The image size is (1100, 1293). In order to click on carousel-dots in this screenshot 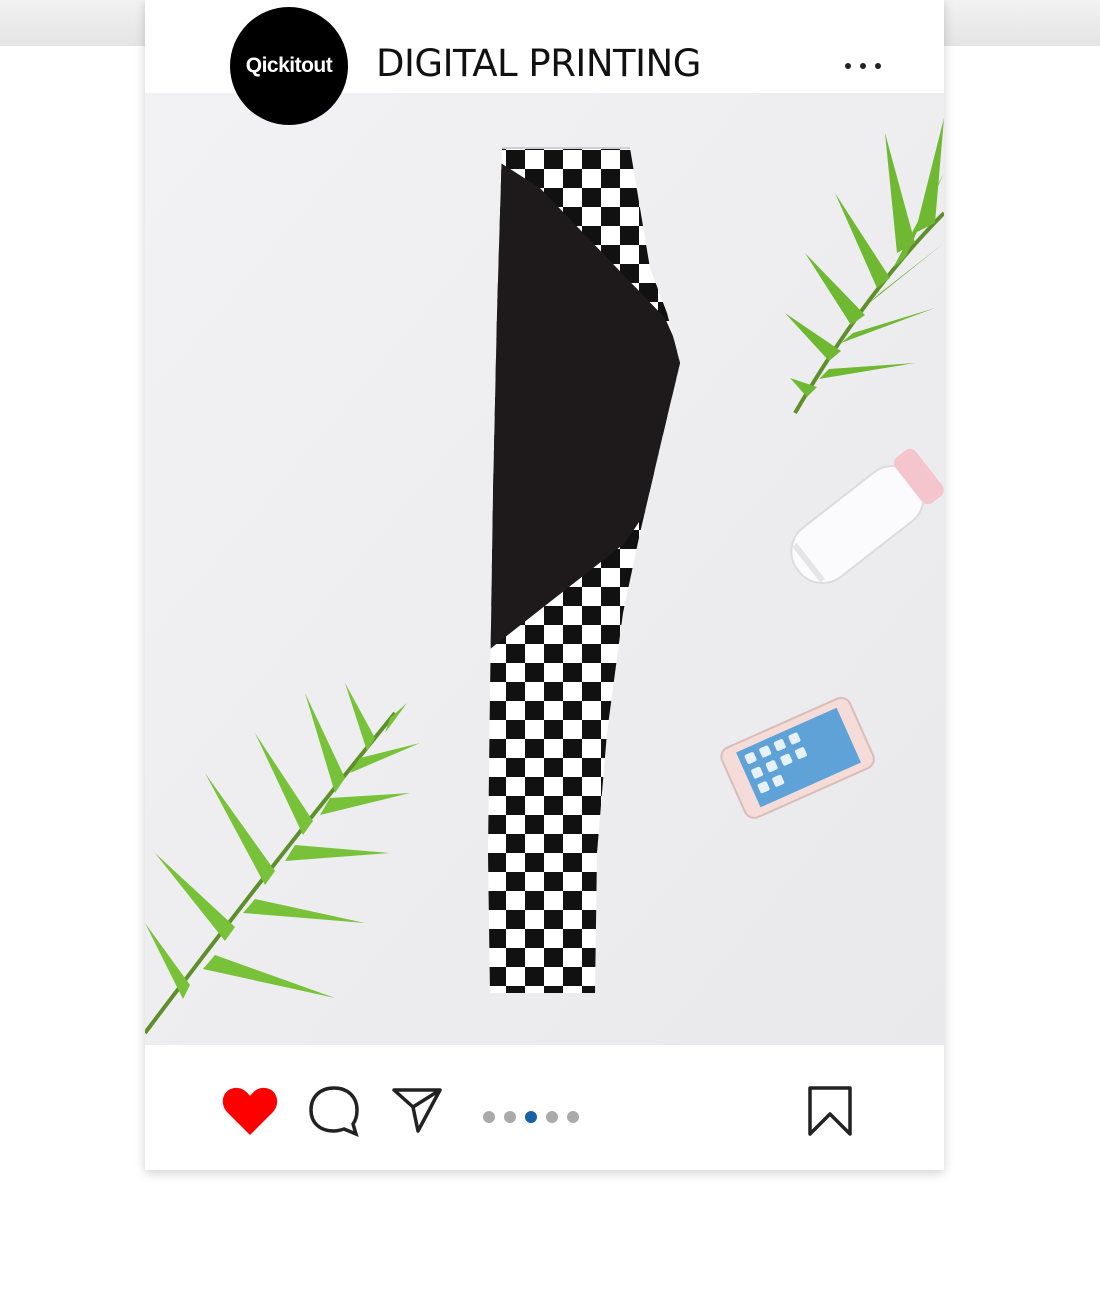, I will do `click(531, 1117)`.